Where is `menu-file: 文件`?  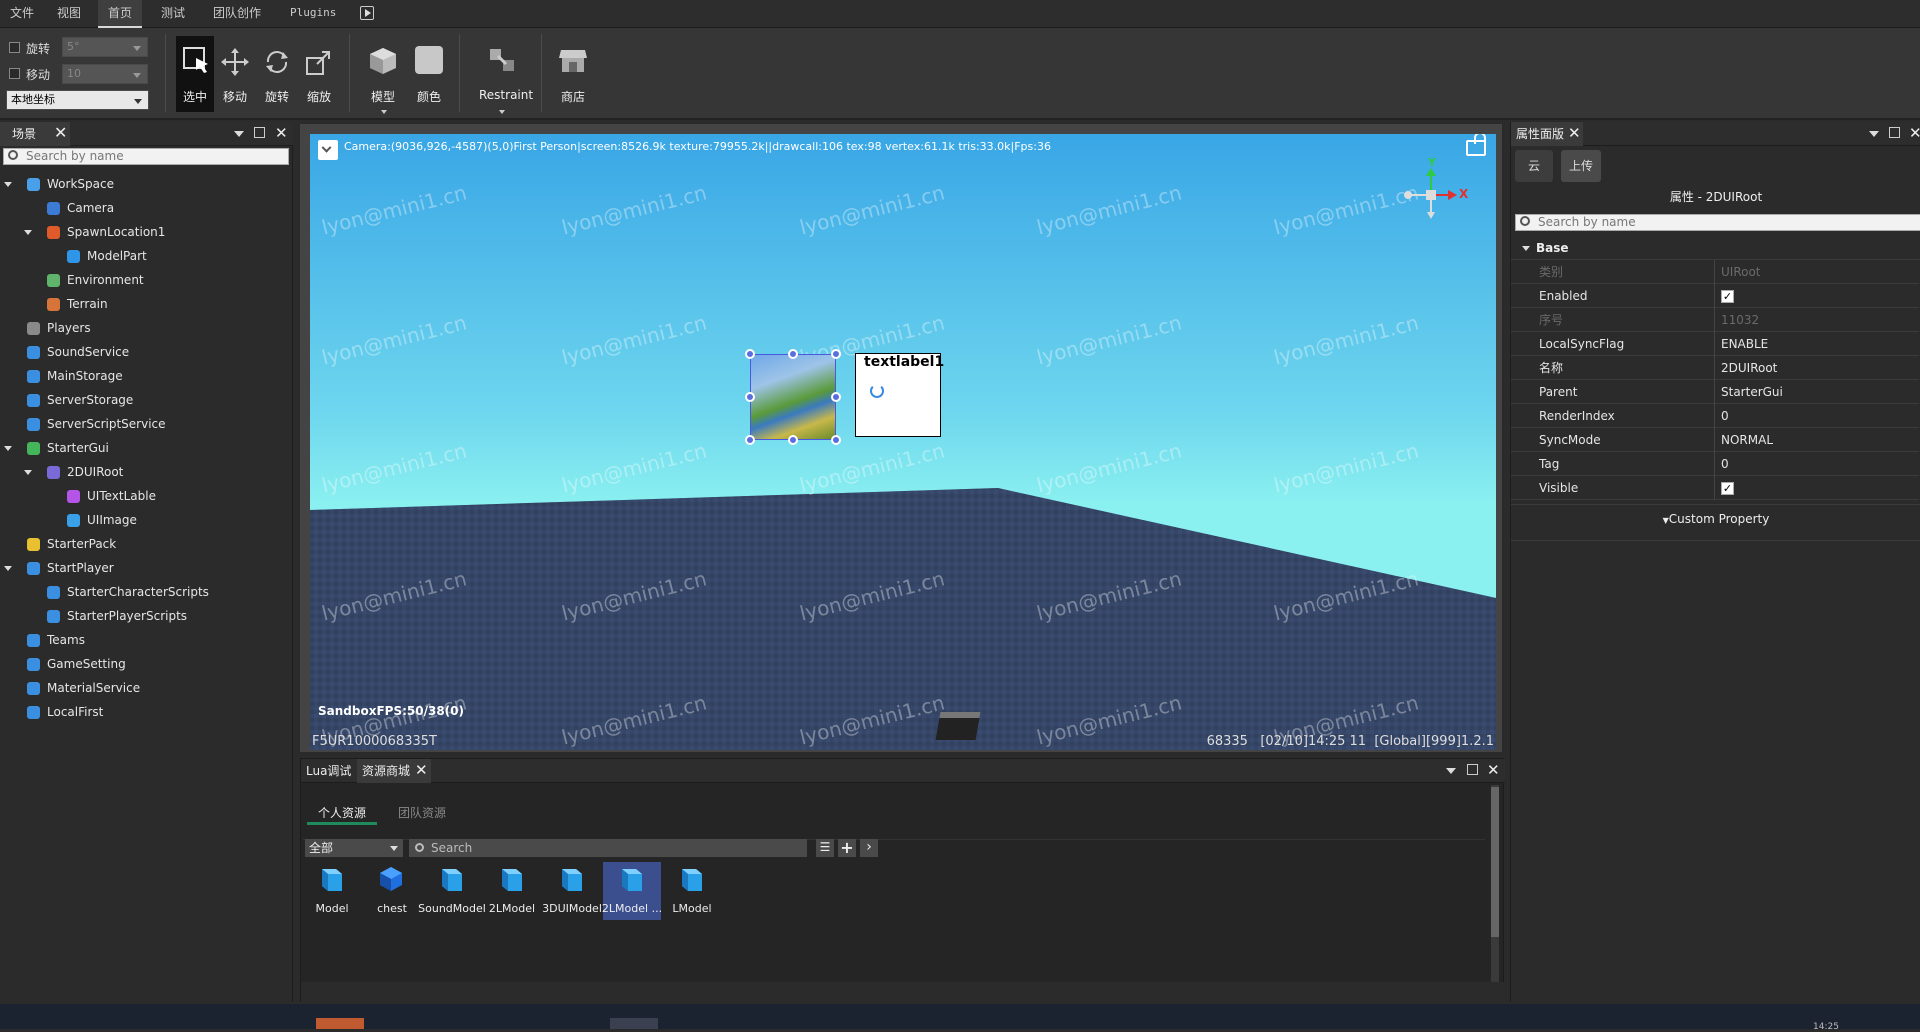
menu-file: 文件 is located at coordinates (22, 14).